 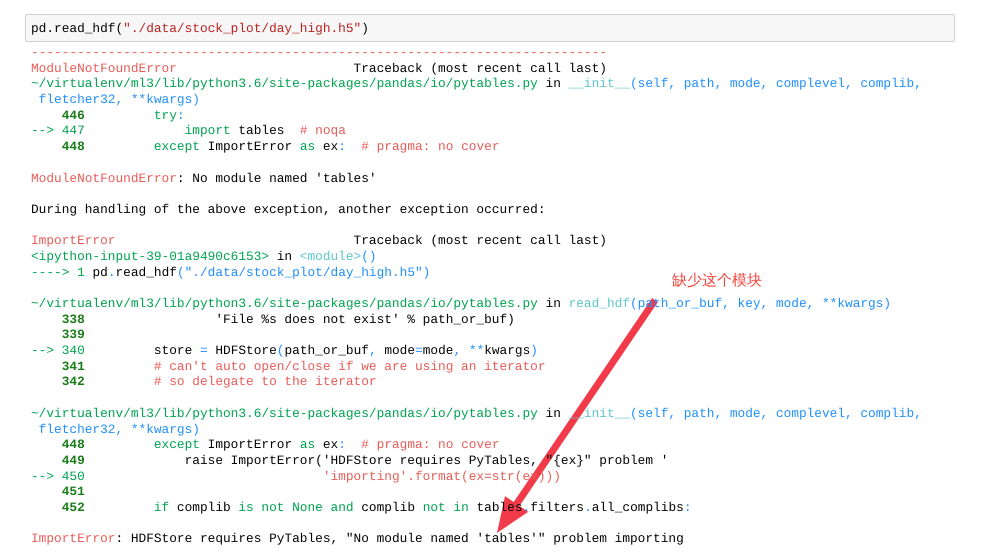 What do you see at coordinates (490, 28) in the screenshot?
I see `code-cell: pd.read_hdf("./data/stock_plot/day_high.h5")` at bounding box center [490, 28].